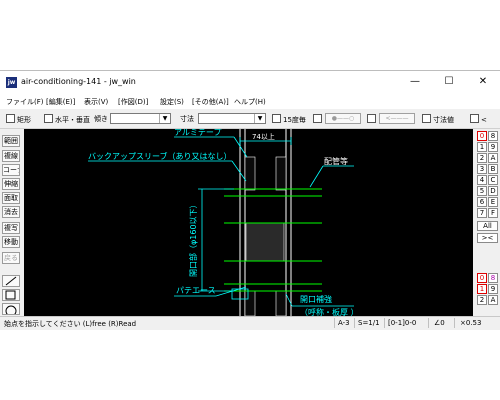  Describe the element at coordinates (493, 147) in the screenshot. I see `layer-group-9-button: 9` at that location.